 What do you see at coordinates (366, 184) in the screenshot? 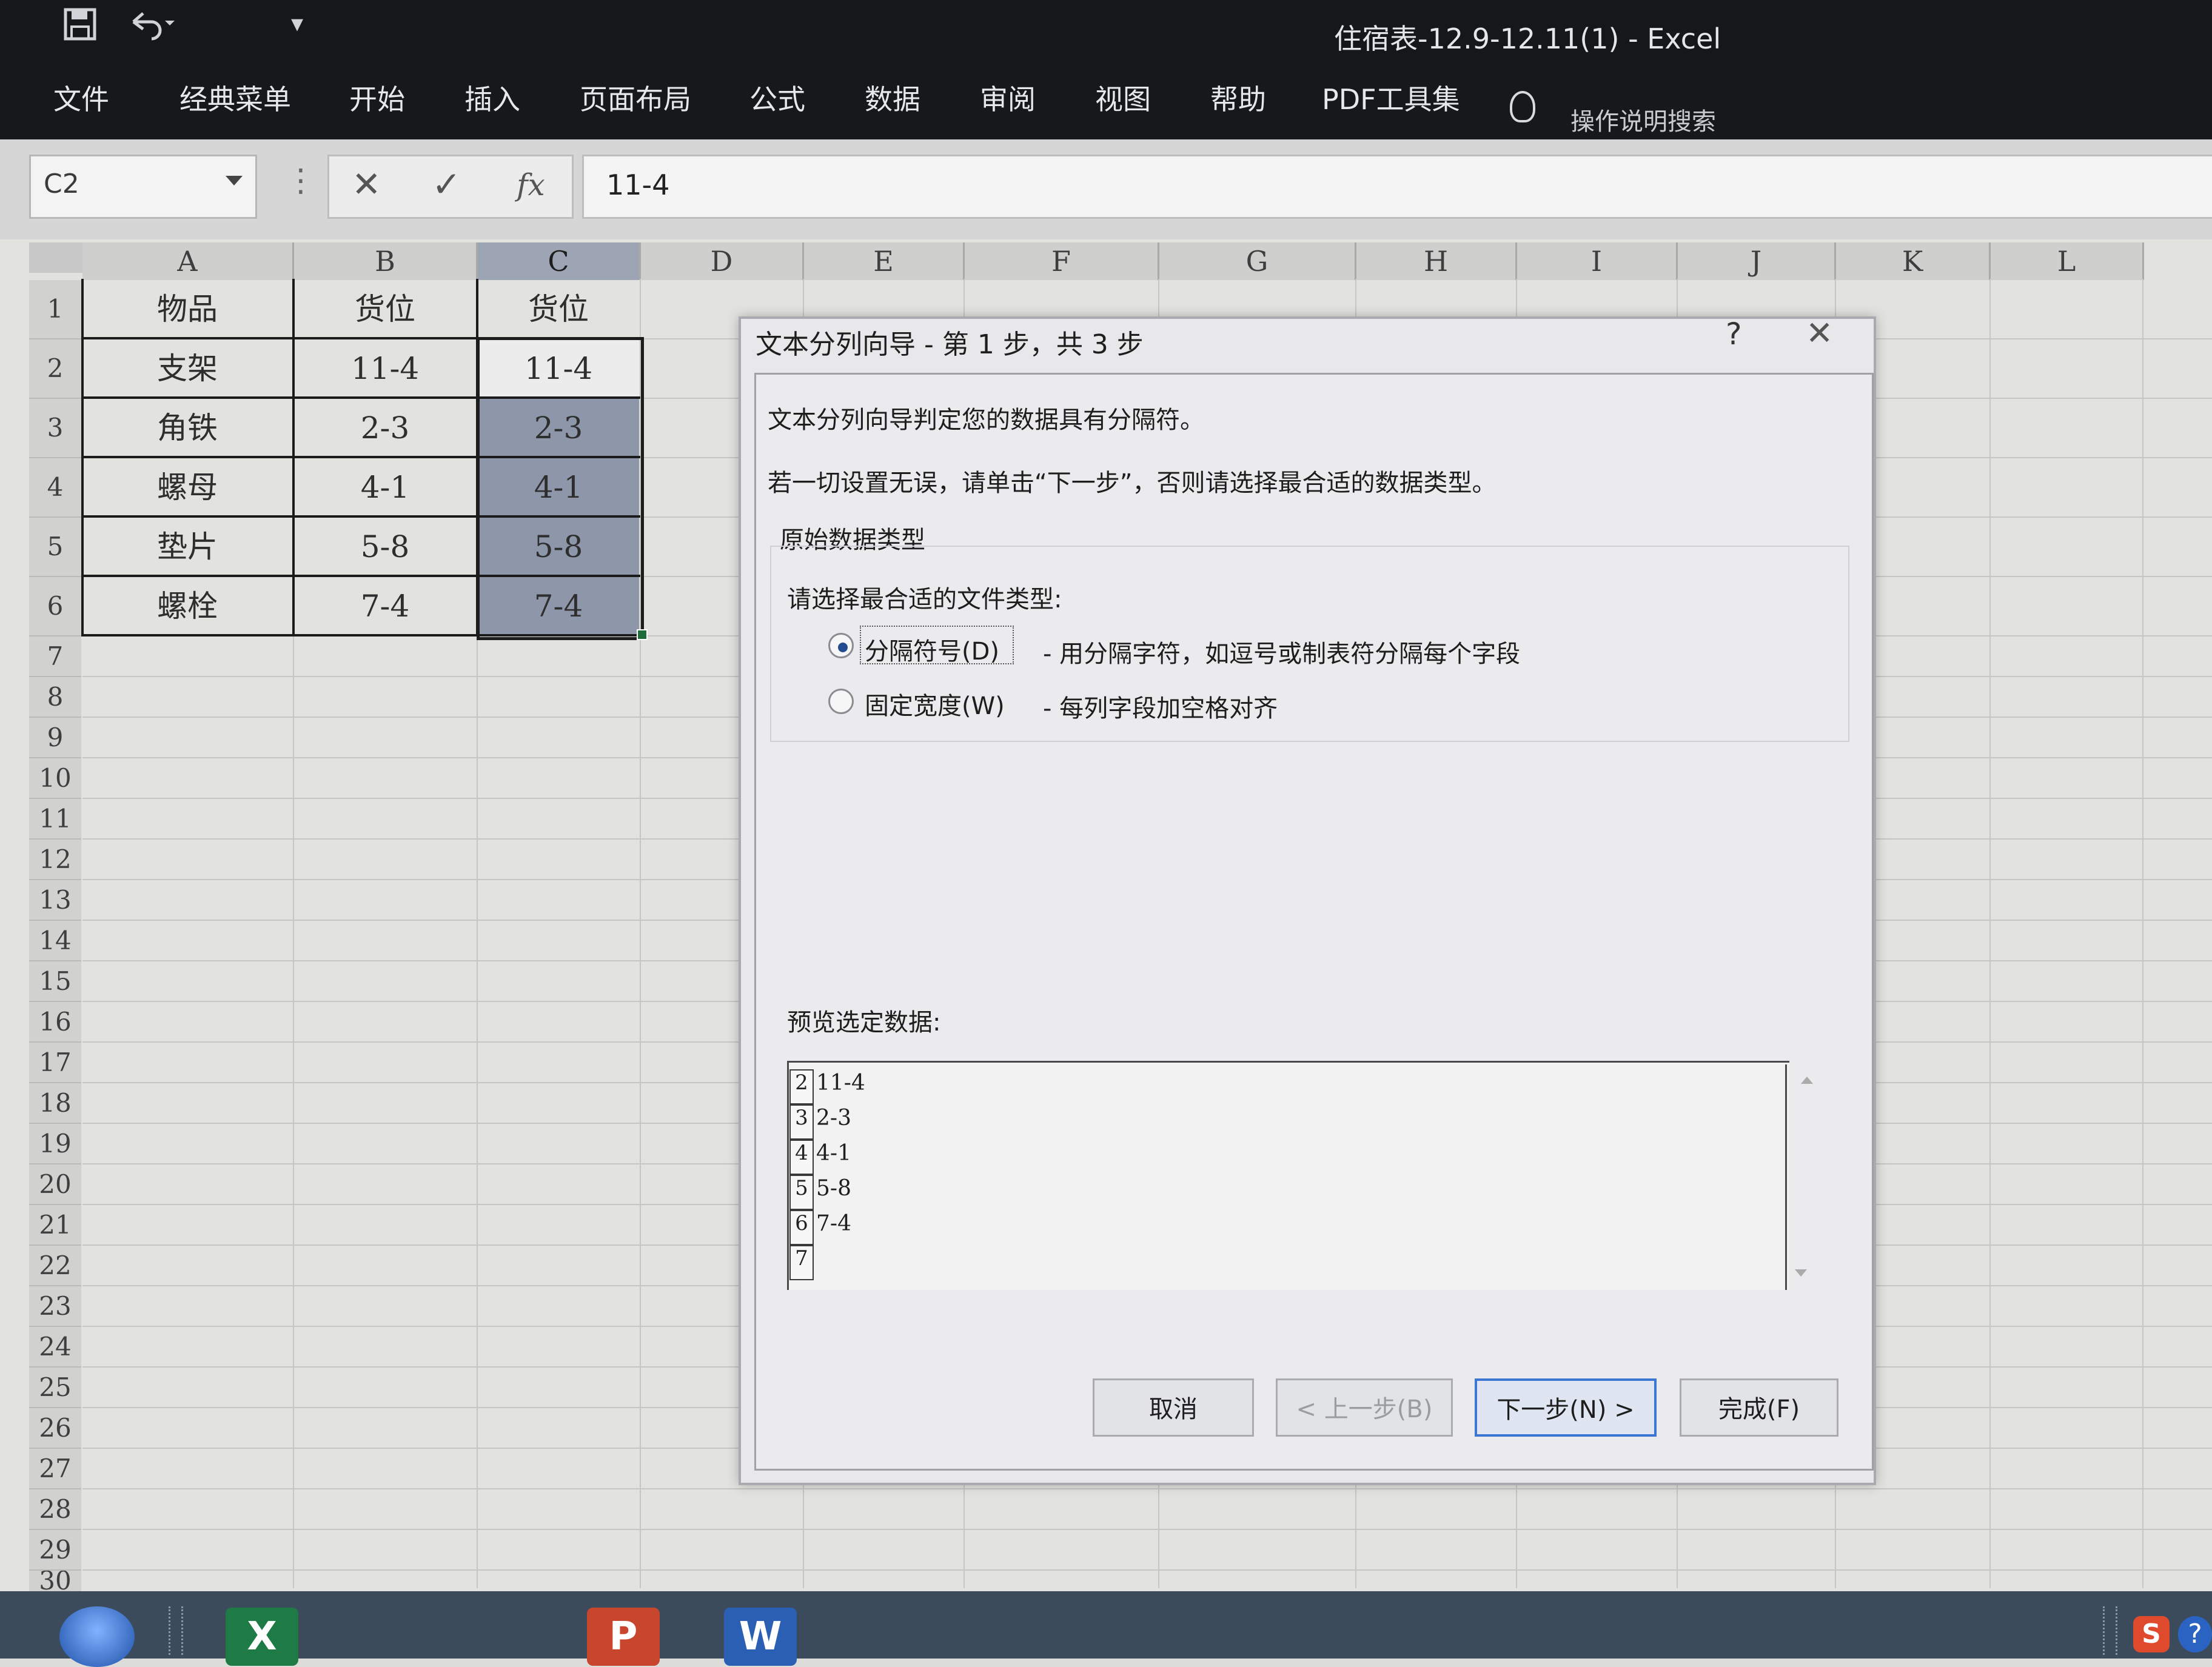
I see `cancel-icon: ✕` at bounding box center [366, 184].